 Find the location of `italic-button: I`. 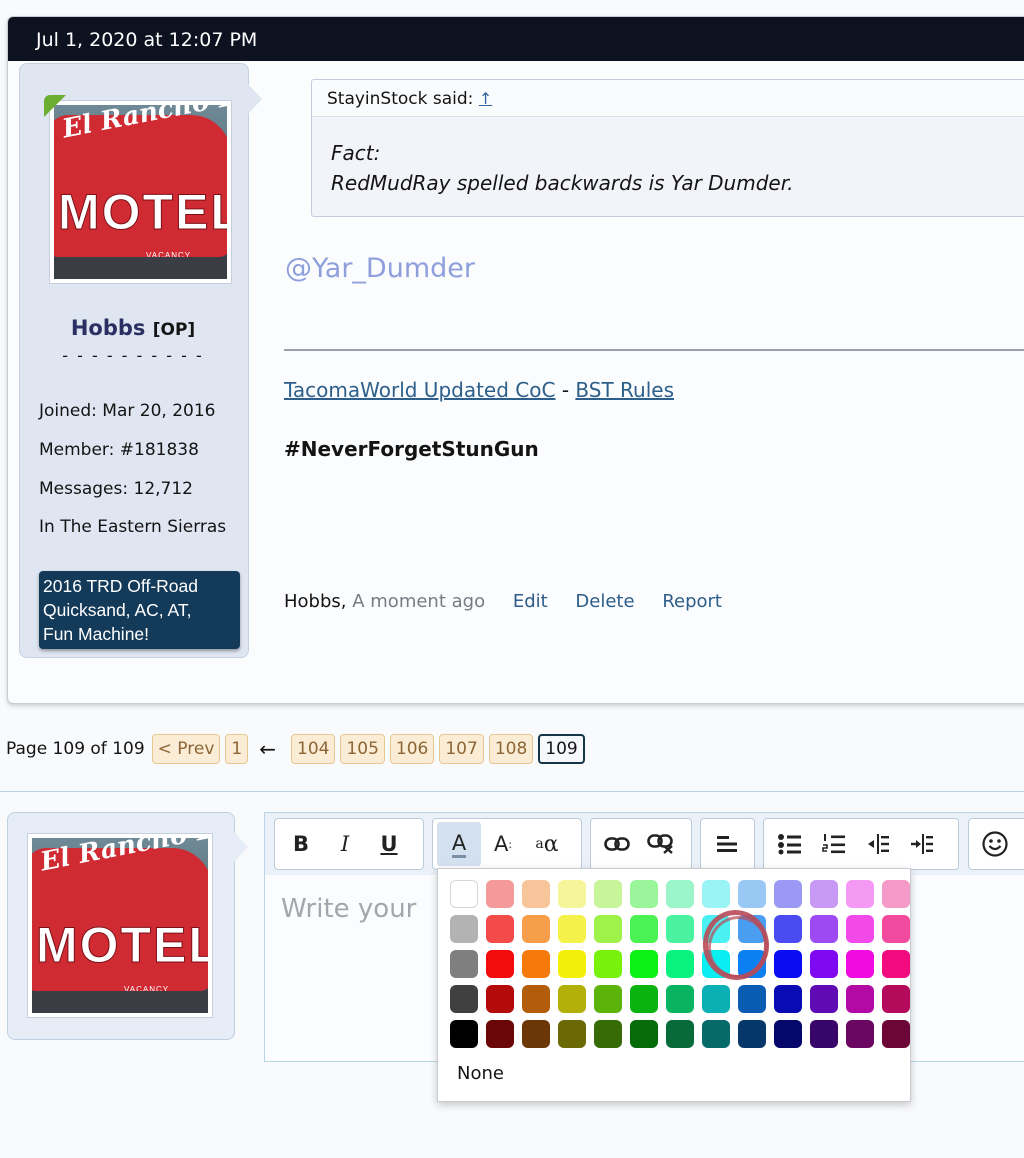

italic-button: I is located at coordinates (345, 844).